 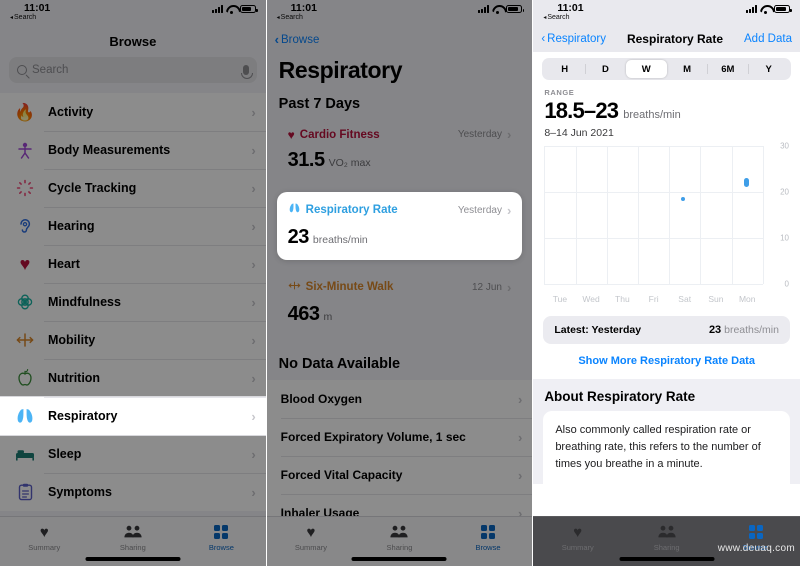 I want to click on add-data-button: Add Data, so click(x=768, y=39).